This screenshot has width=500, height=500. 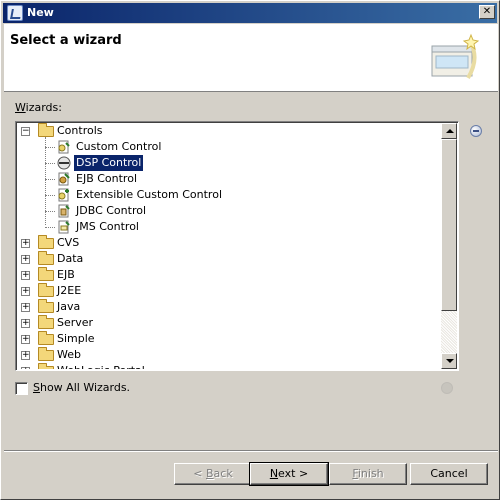 I want to click on back-button: < Back, so click(x=213, y=474).